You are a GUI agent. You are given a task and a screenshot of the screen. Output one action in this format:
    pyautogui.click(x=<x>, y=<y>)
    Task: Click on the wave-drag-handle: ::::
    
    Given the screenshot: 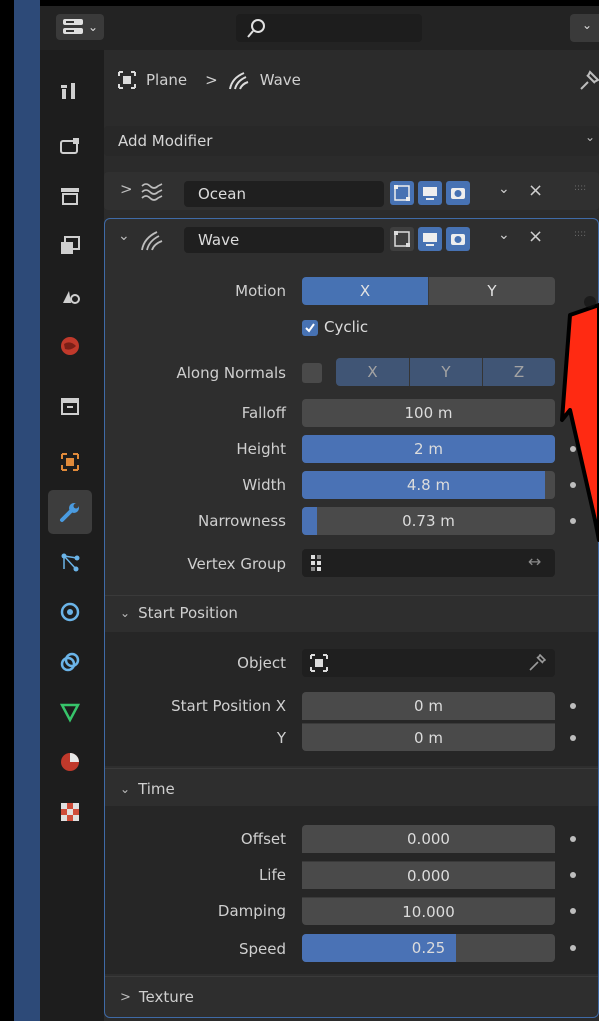 What is the action you would take?
    pyautogui.click(x=580, y=234)
    